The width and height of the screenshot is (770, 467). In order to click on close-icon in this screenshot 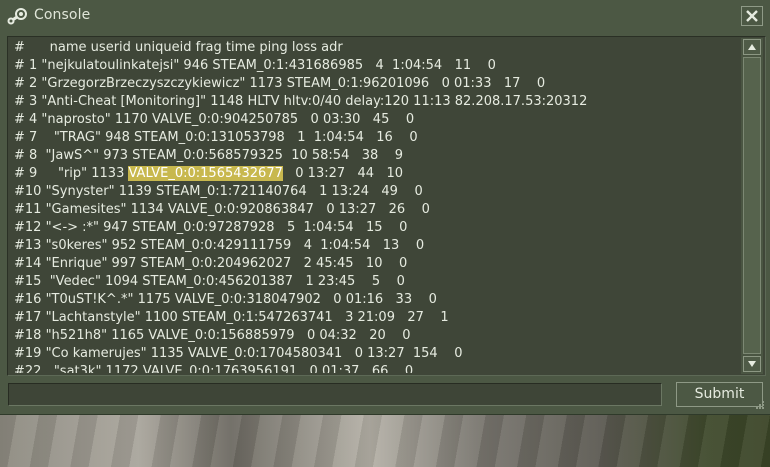, I will do `click(752, 16)`.